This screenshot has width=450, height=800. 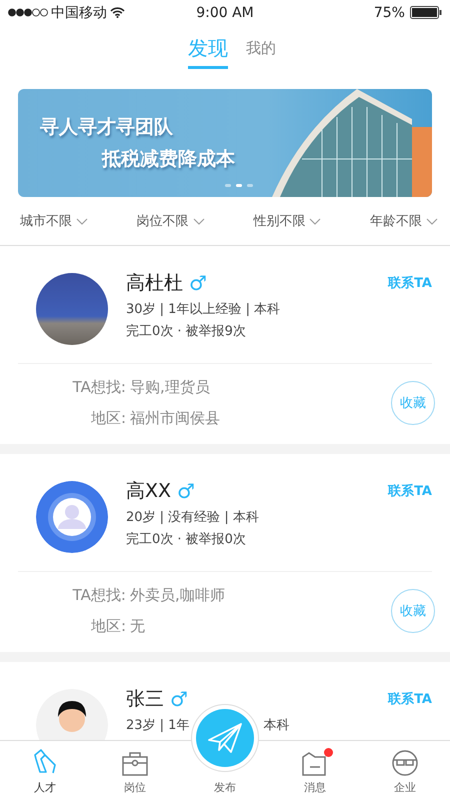 What do you see at coordinates (135, 787) in the screenshot?
I see `nav-label: 岗位` at bounding box center [135, 787].